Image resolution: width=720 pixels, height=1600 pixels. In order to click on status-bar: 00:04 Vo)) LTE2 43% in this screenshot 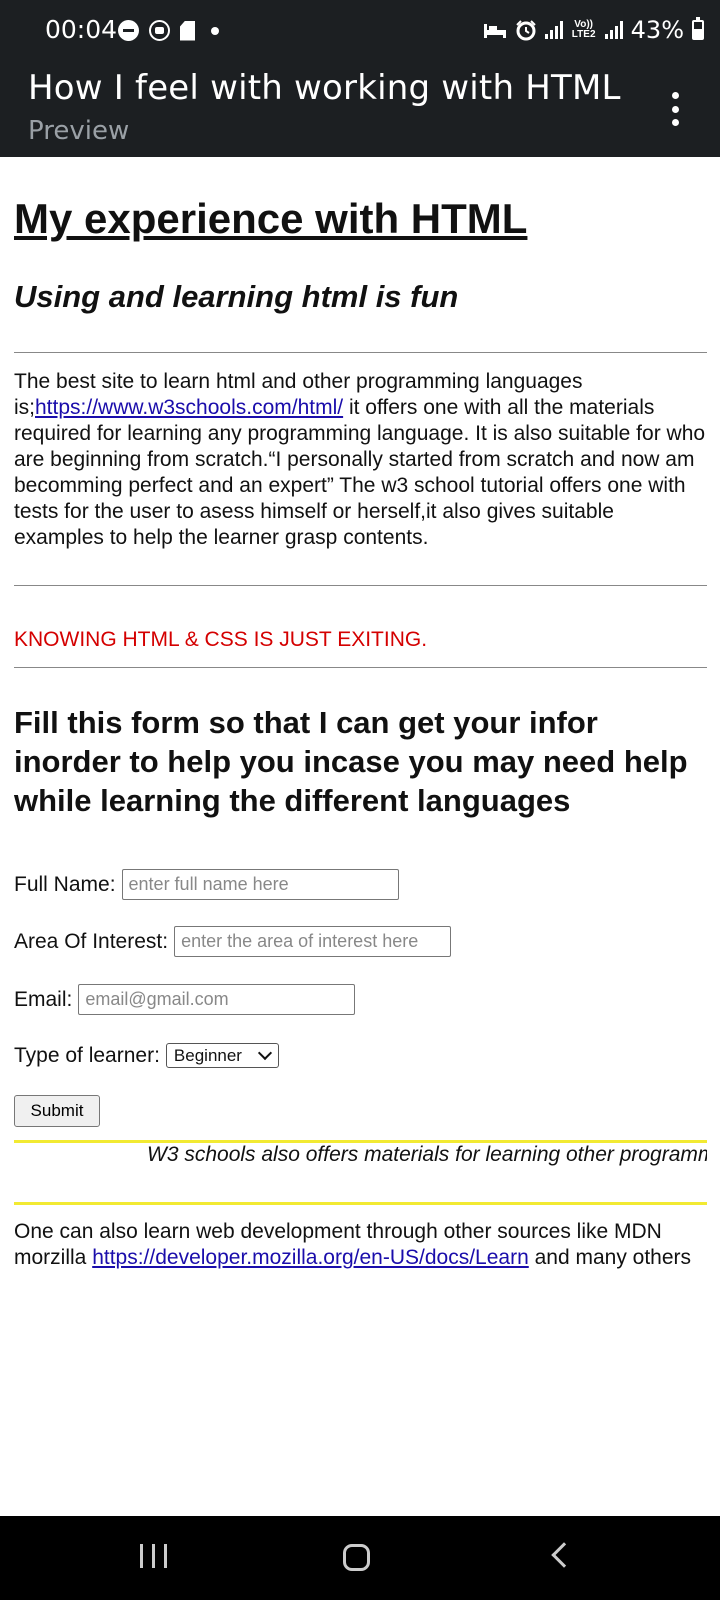, I will do `click(360, 30)`.